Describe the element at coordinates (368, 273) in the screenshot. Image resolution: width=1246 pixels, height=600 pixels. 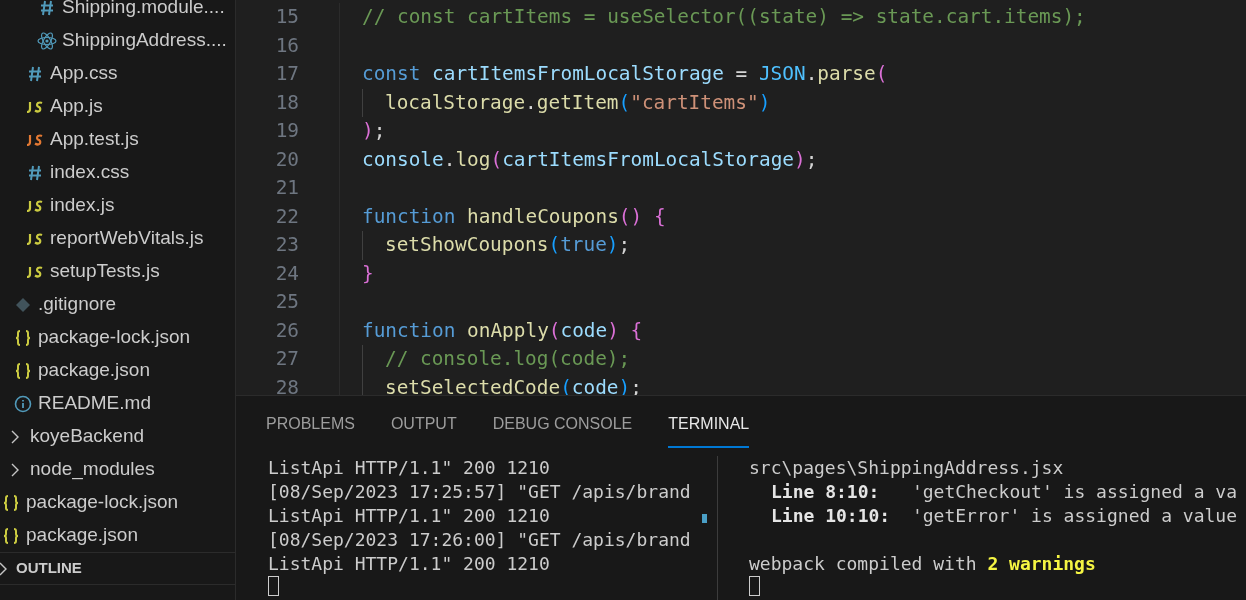
I see `code-line: }` at that location.